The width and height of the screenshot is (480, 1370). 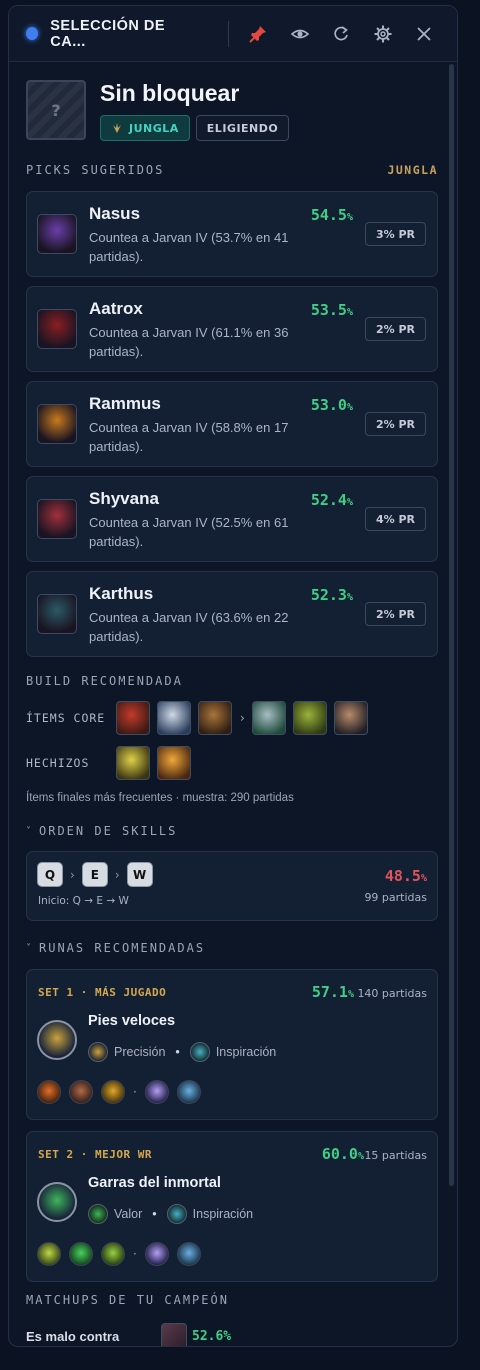 I want to click on matchup-row: Es malo contra 52.6%, so click(x=232, y=1334).